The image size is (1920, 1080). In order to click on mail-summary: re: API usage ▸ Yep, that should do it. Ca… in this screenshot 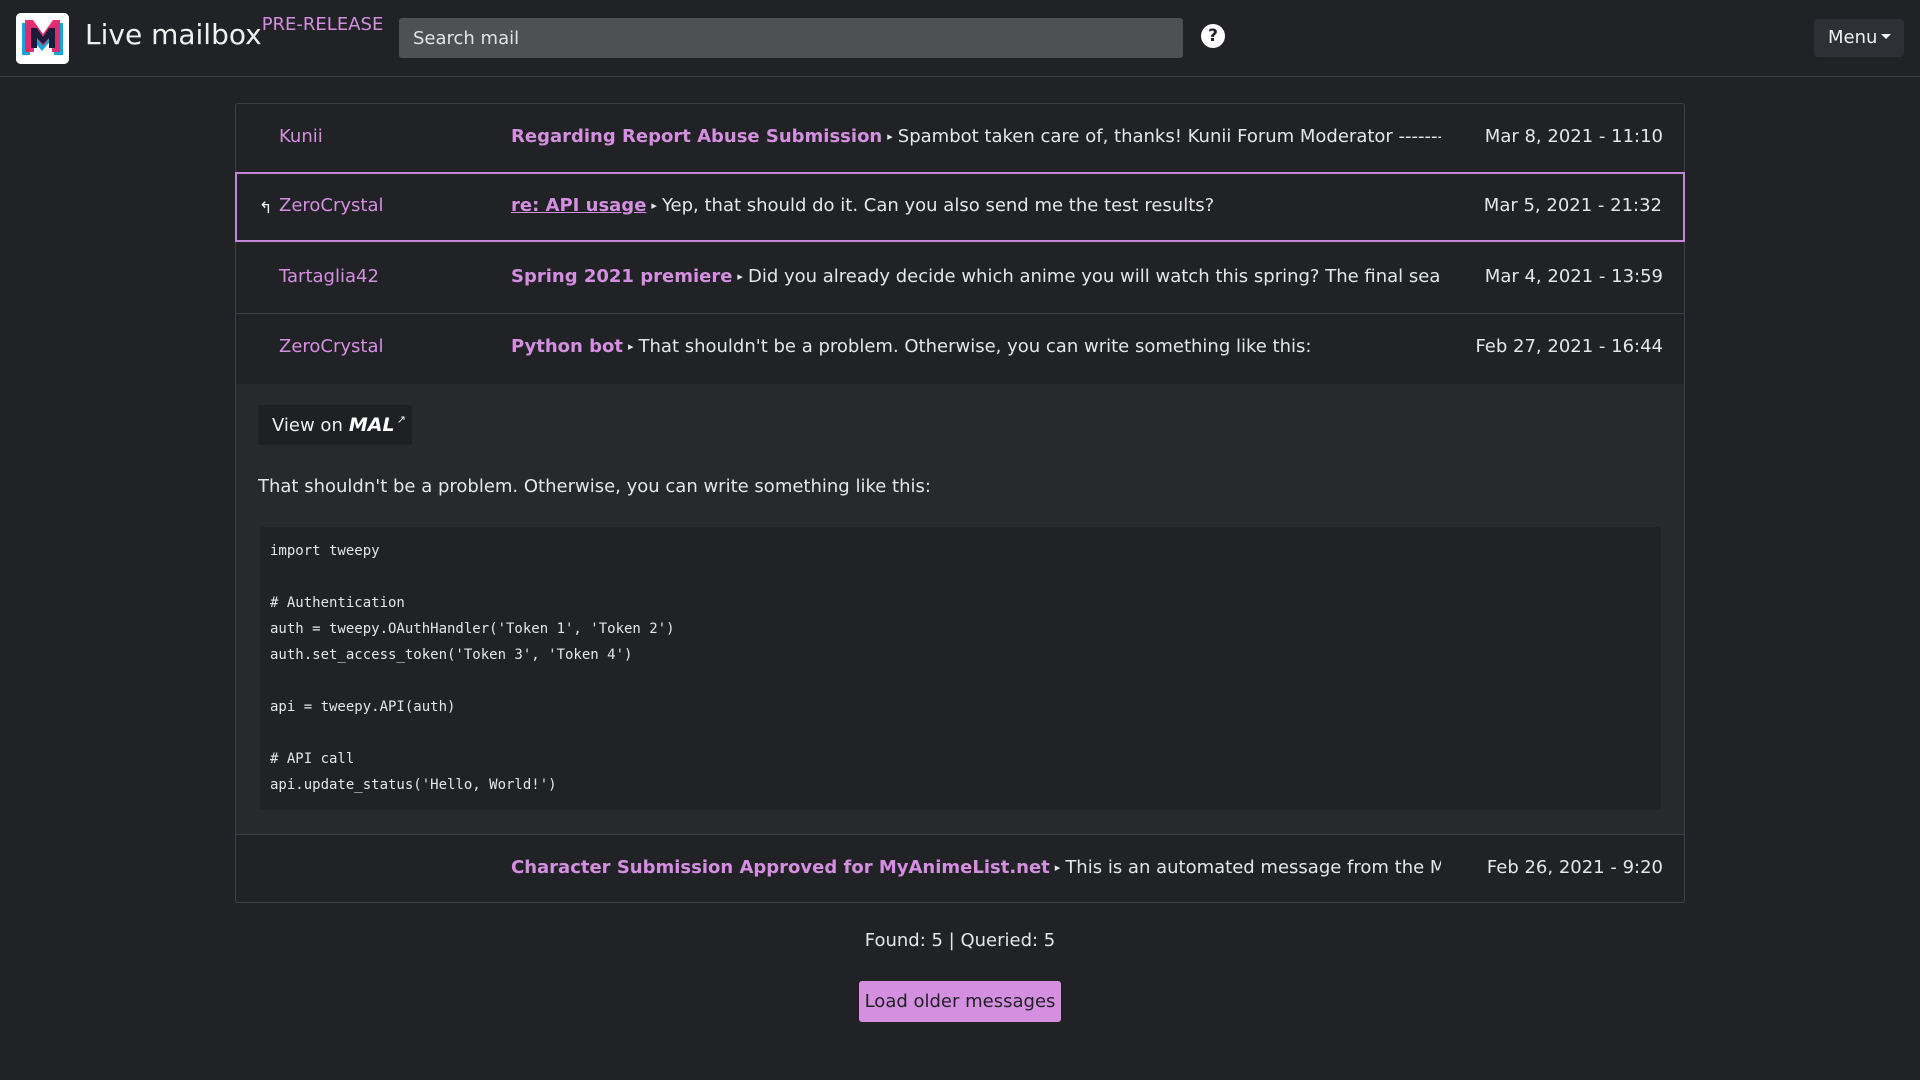, I will do `click(976, 205)`.